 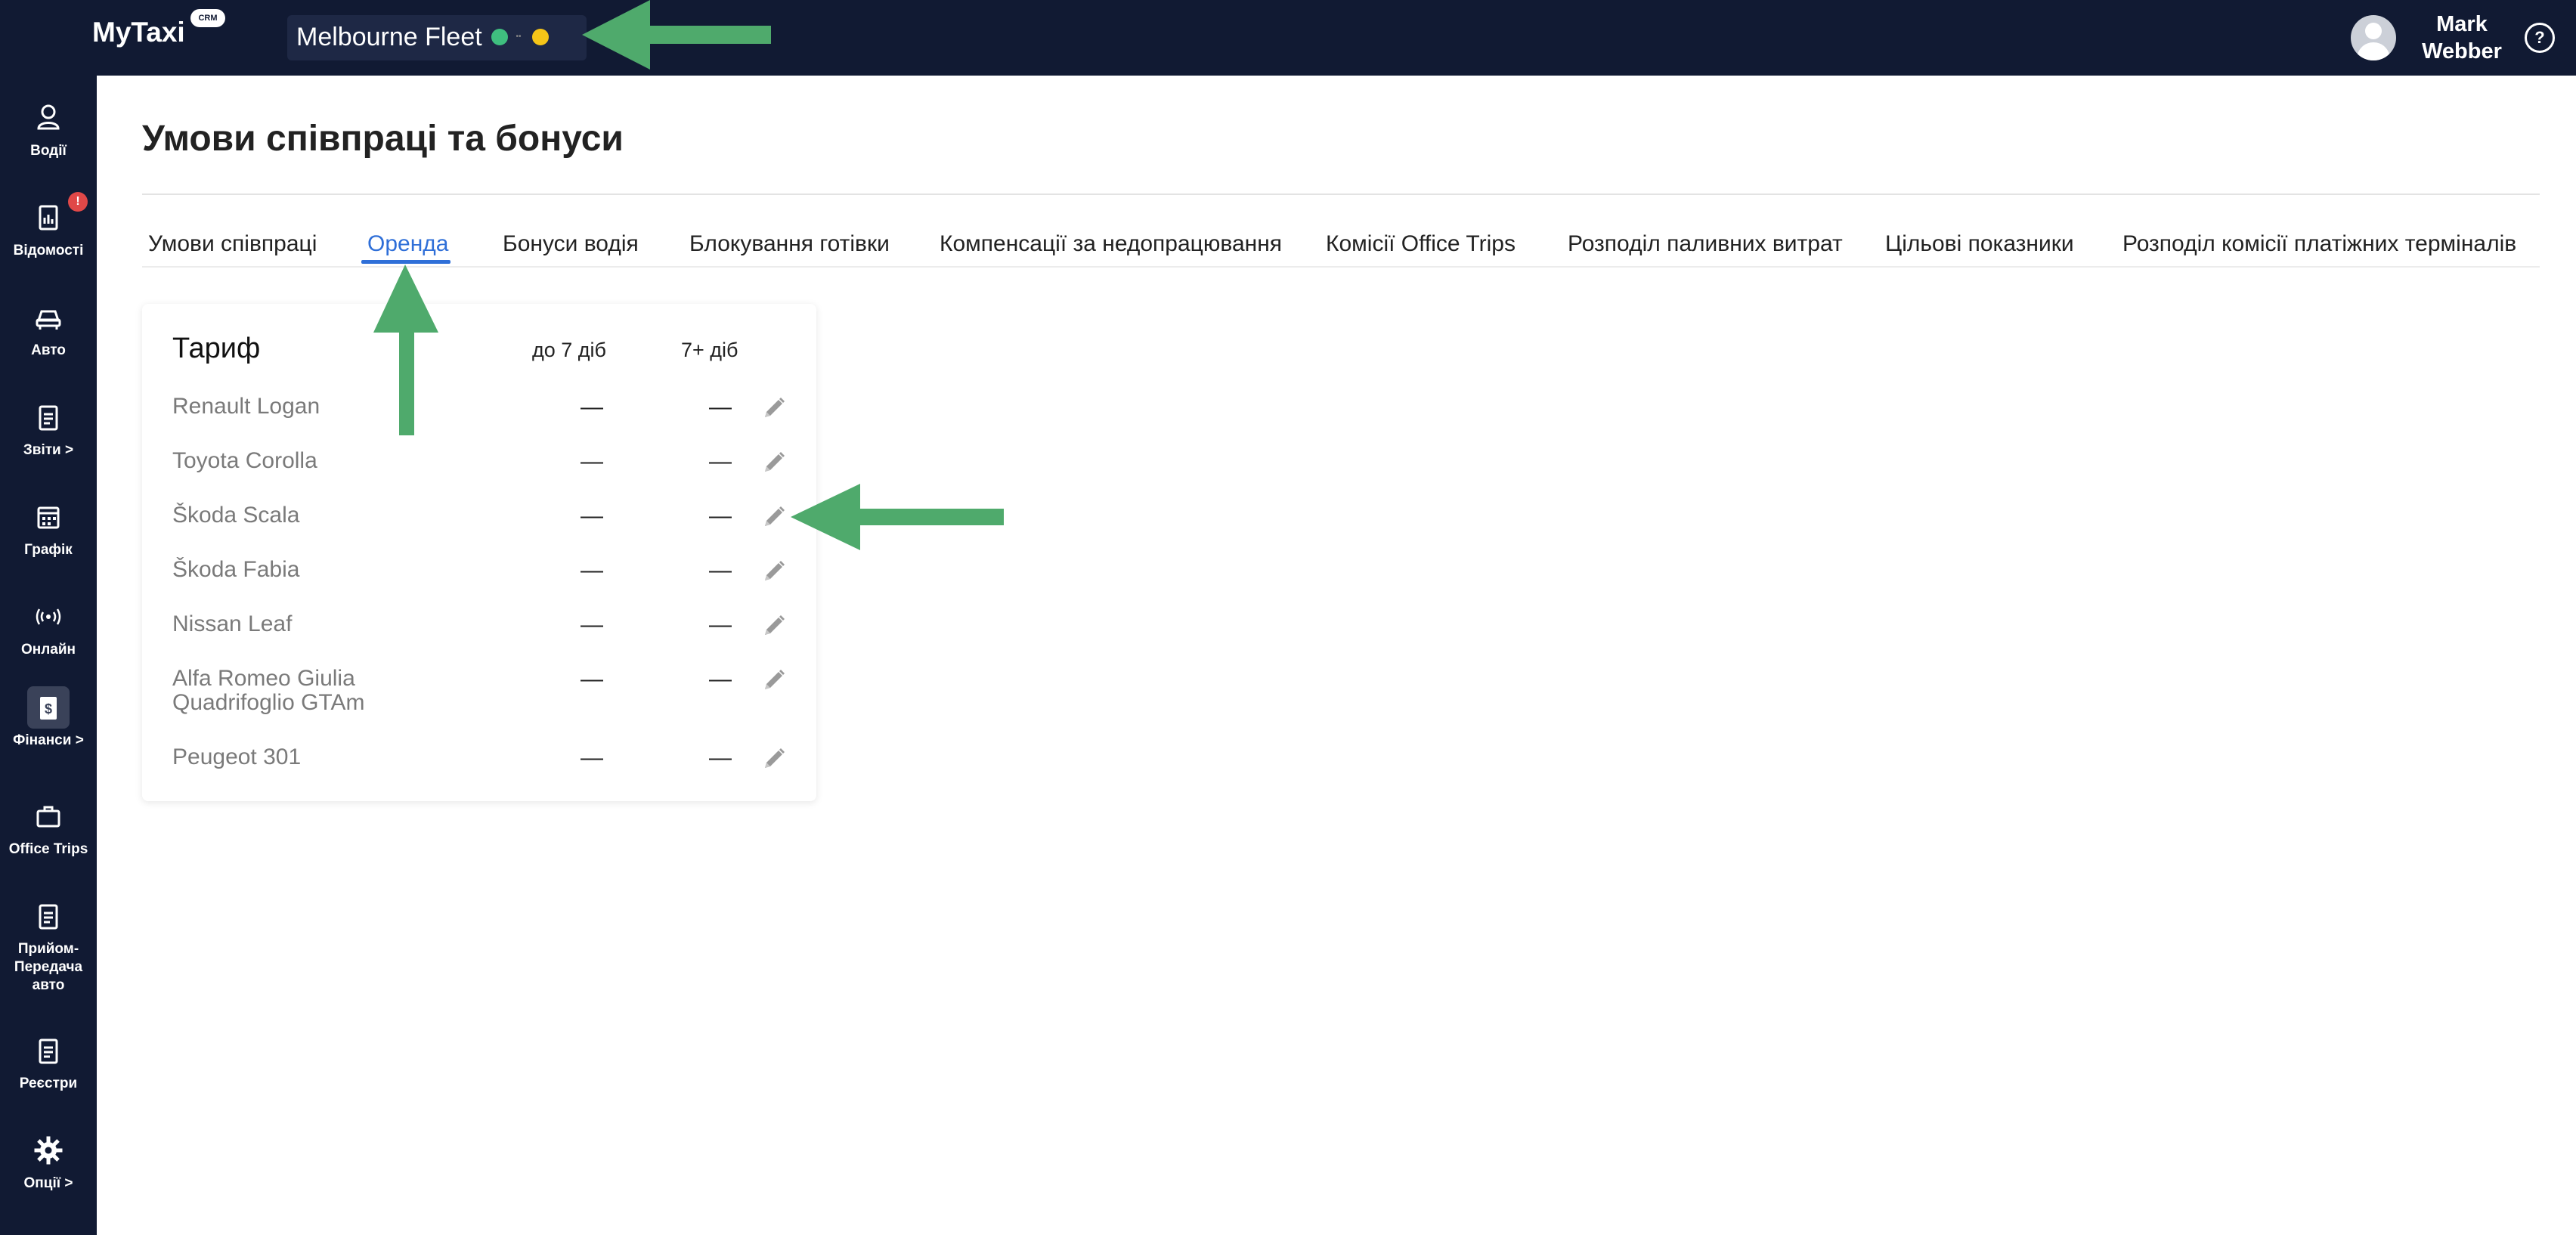 I want to click on tab-target-indicators: Цільові показники, so click(x=1979, y=244).